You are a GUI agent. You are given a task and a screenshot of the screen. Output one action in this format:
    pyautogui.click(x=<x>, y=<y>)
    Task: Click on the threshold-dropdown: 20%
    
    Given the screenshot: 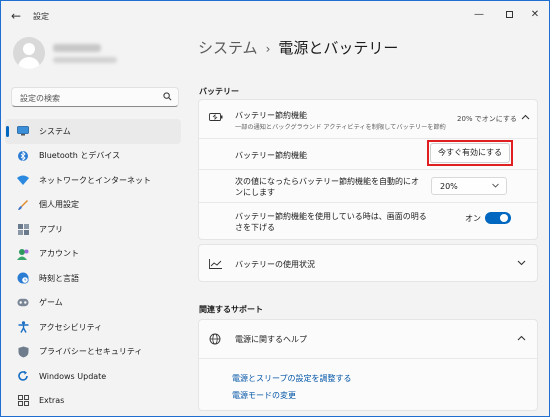 What is the action you would take?
    pyautogui.click(x=469, y=186)
    